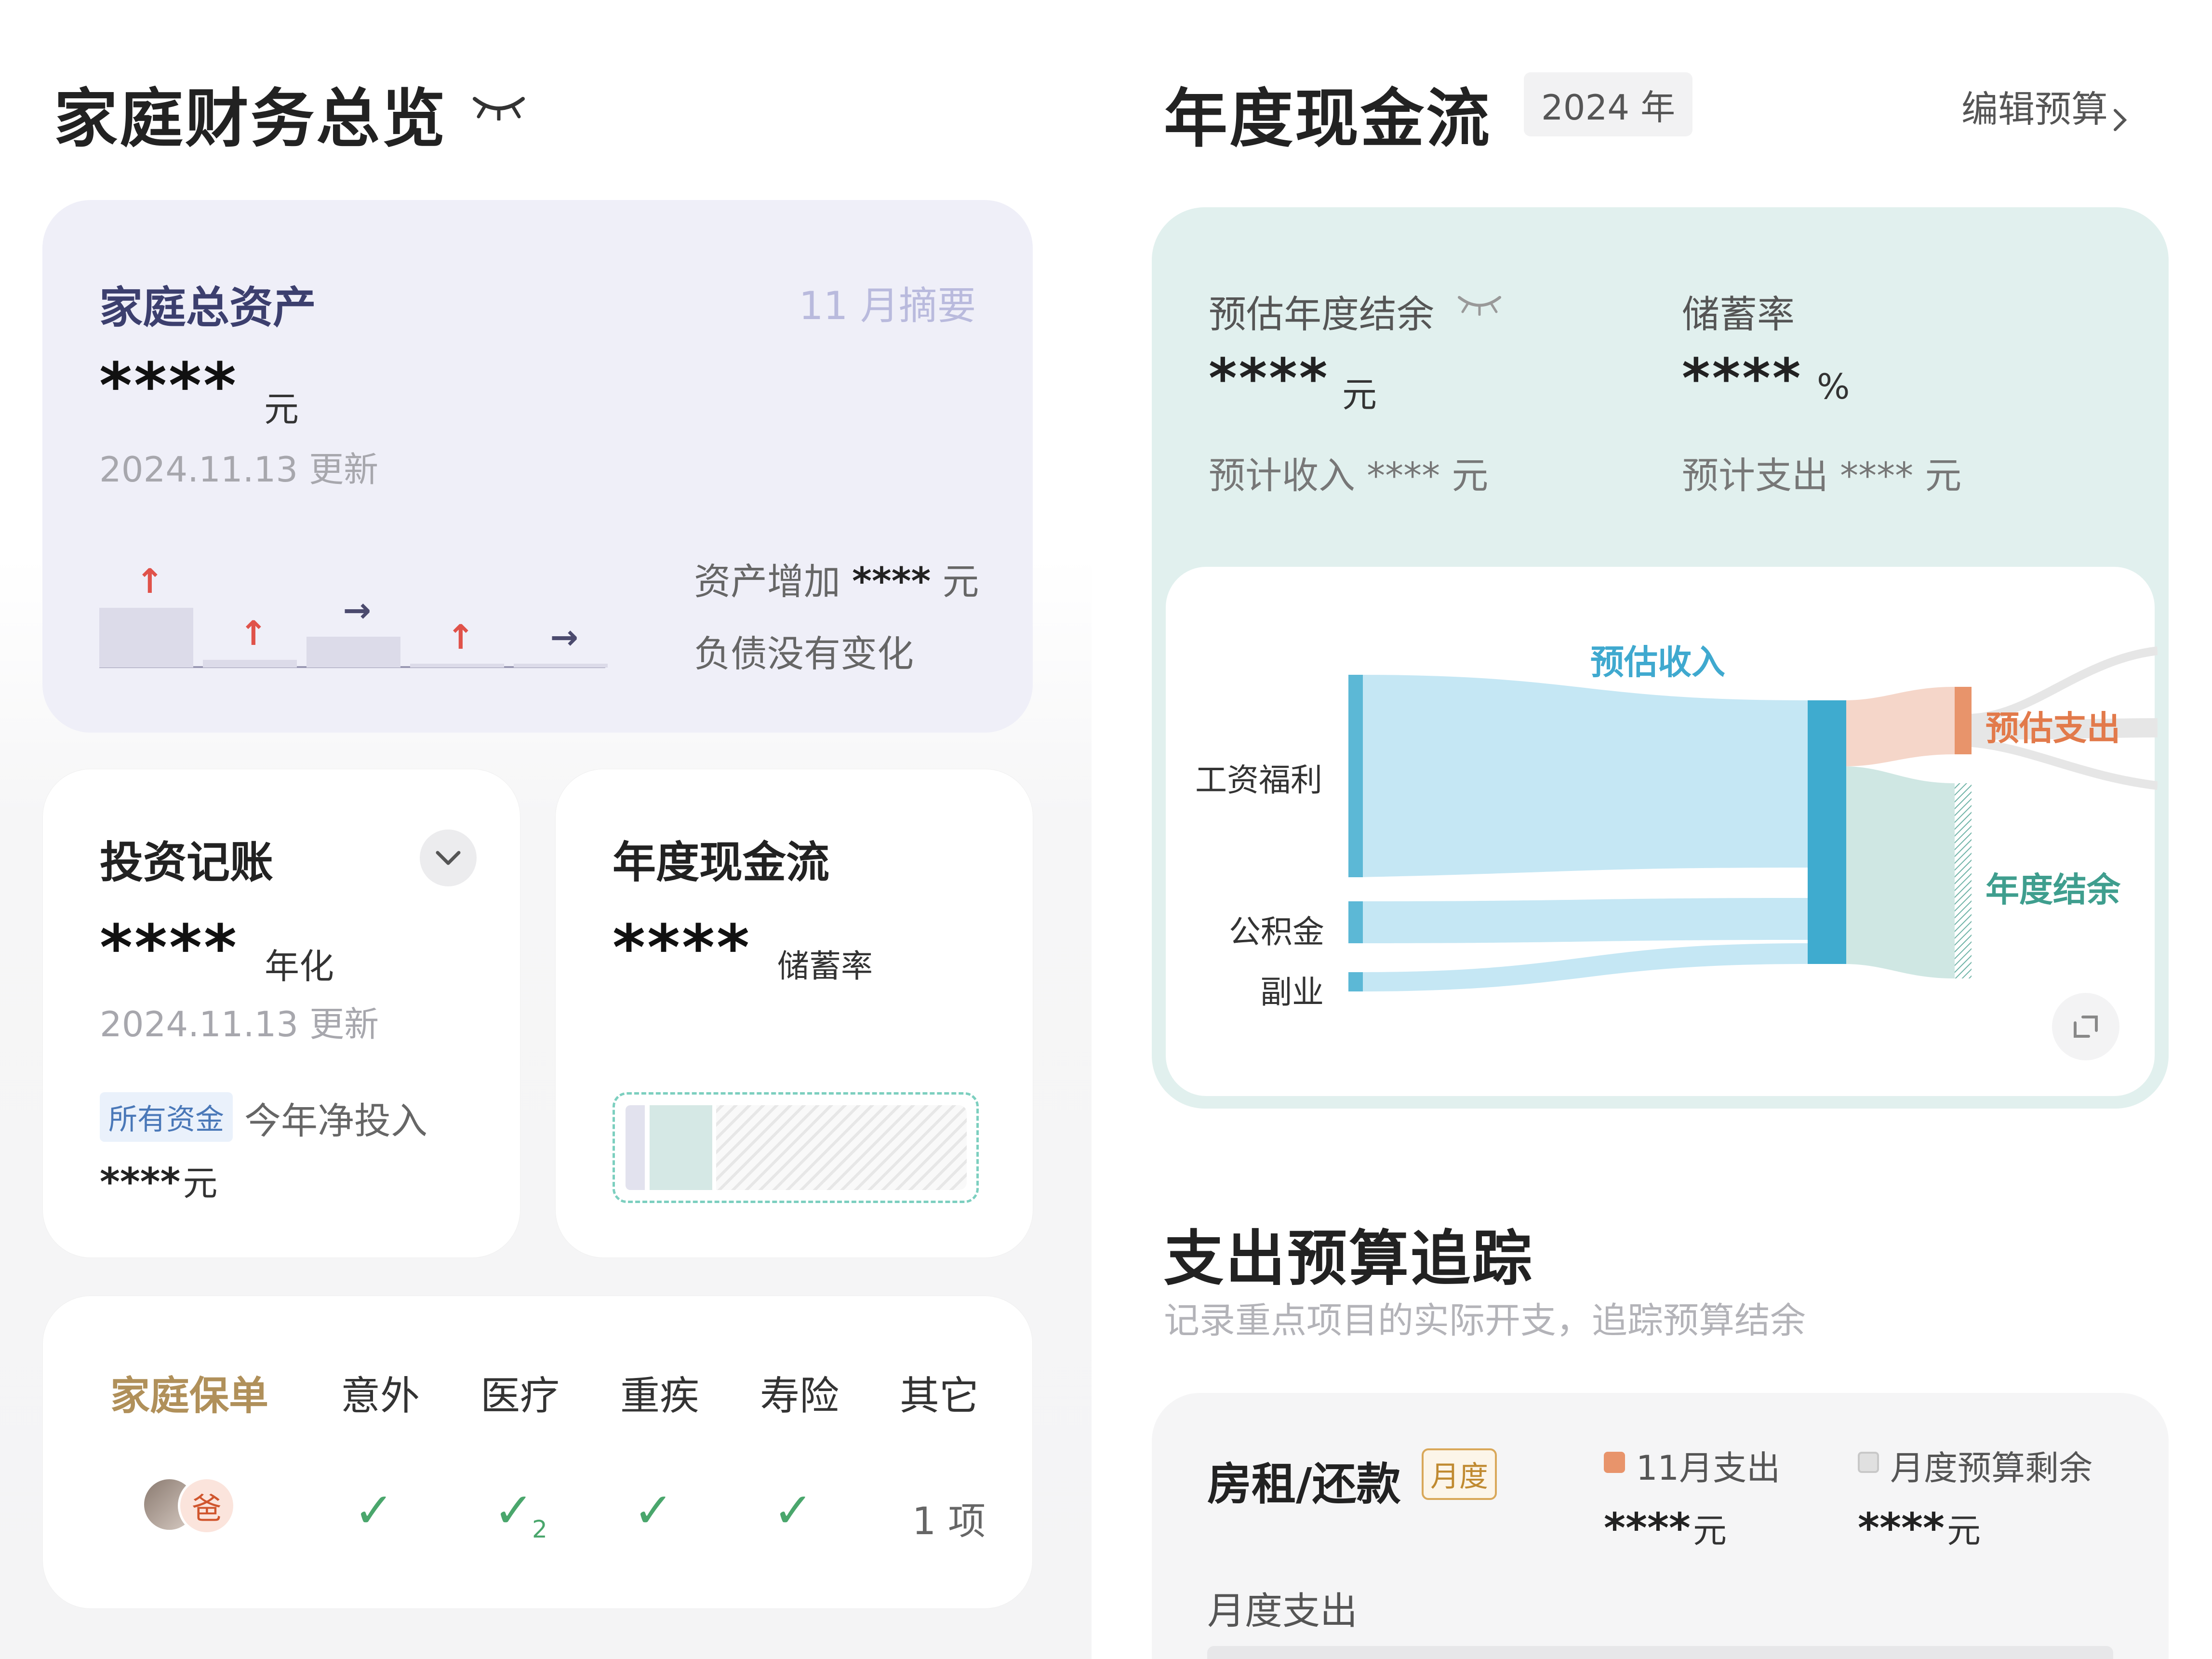  I want to click on asset-increase-label: 资产增加, so click(767, 581).